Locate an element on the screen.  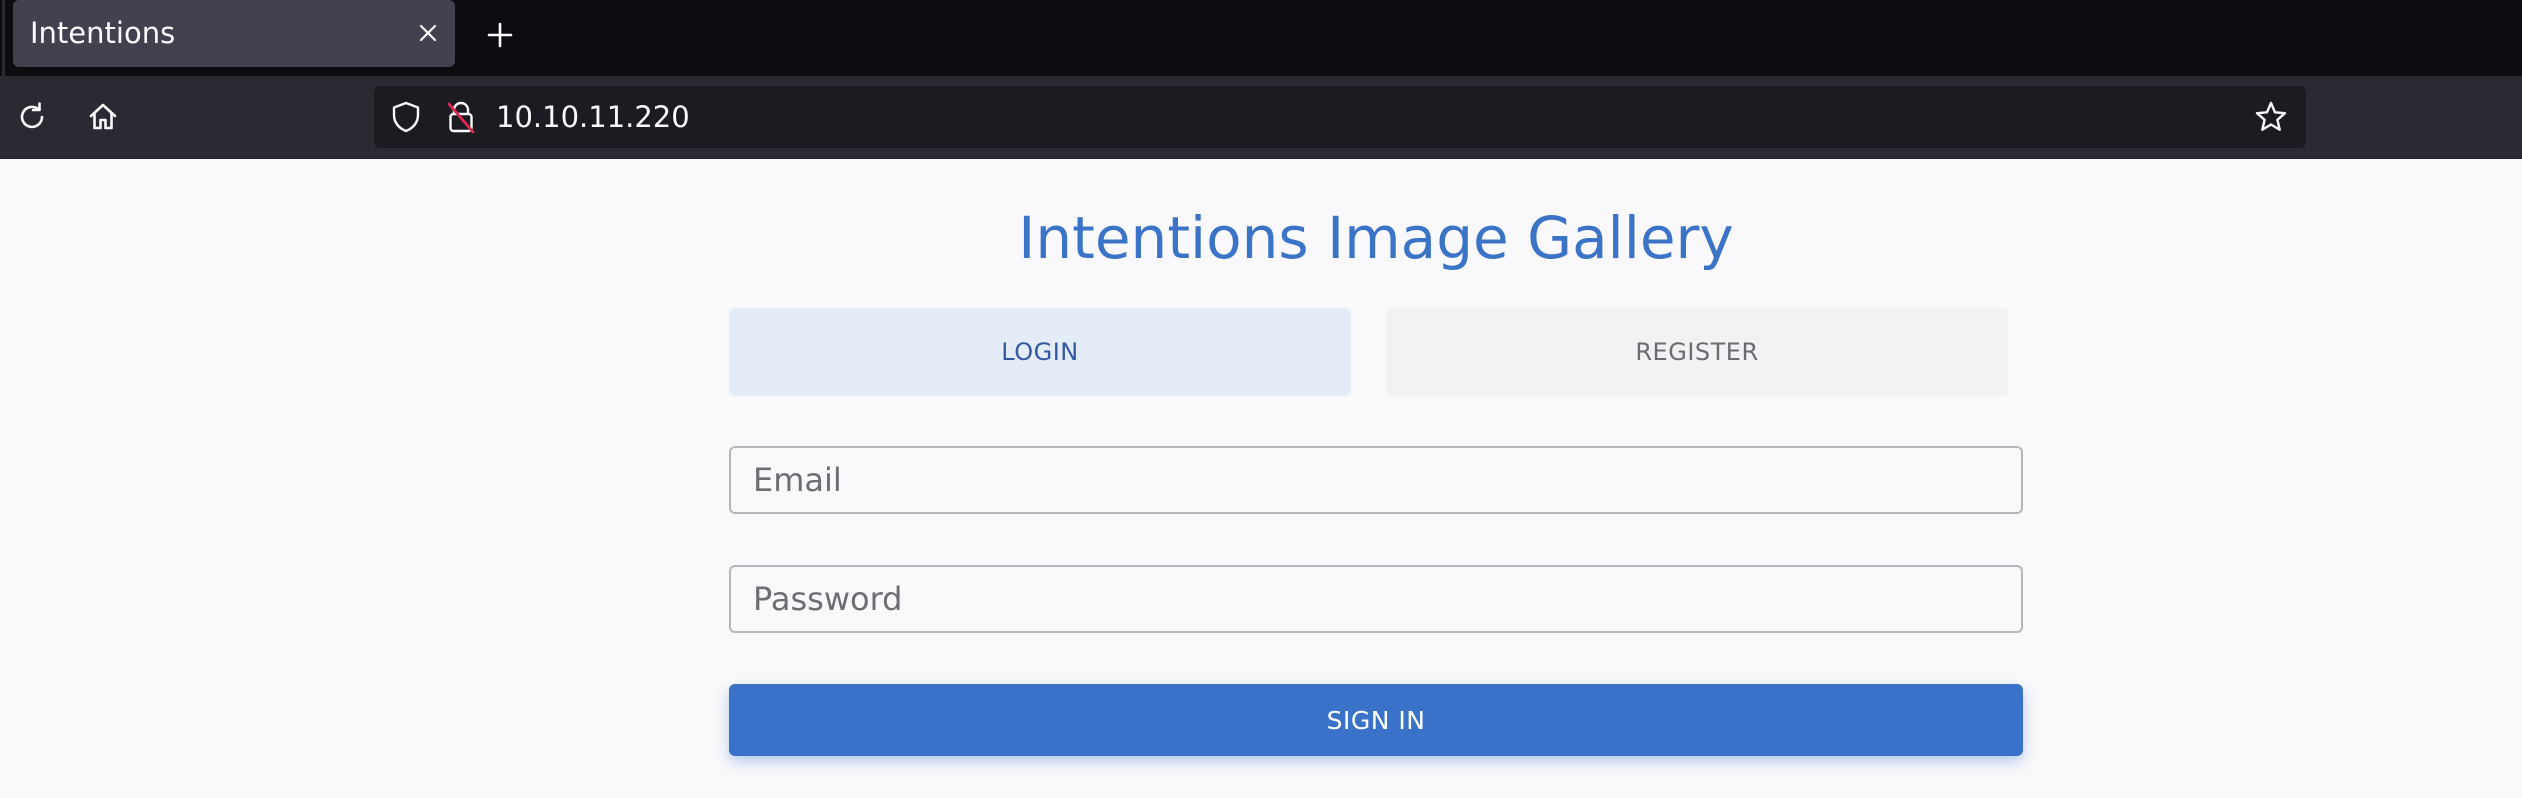
shield-icon is located at coordinates (406, 117).